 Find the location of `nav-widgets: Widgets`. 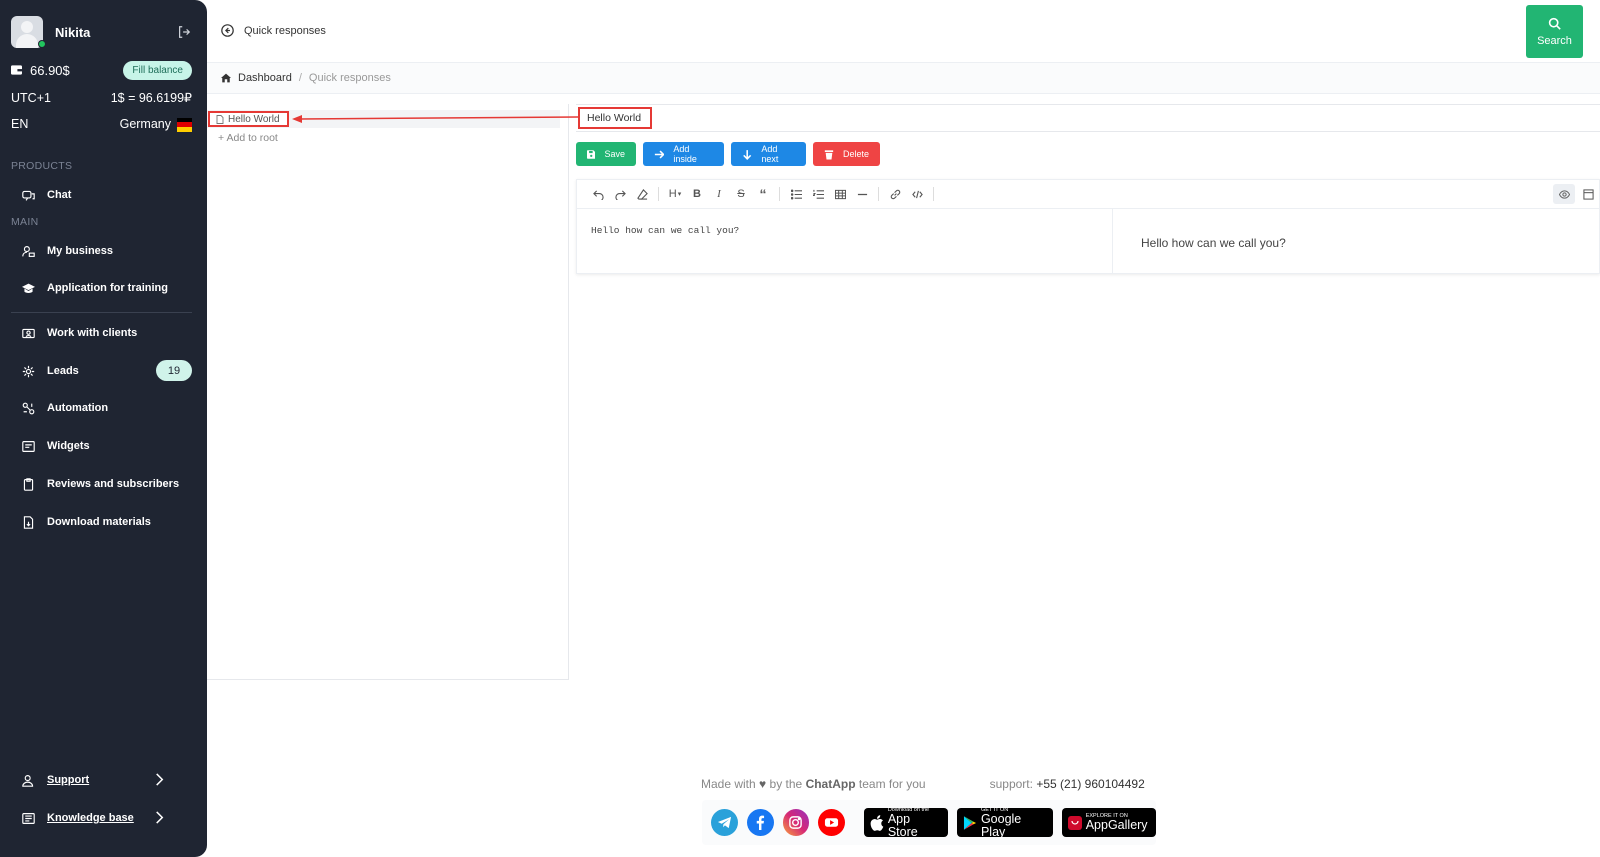

nav-widgets: Widgets is located at coordinates (107, 446).